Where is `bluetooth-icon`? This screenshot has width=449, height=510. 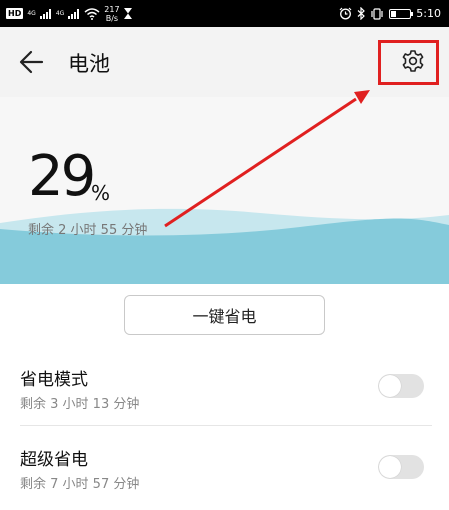 bluetooth-icon is located at coordinates (361, 13).